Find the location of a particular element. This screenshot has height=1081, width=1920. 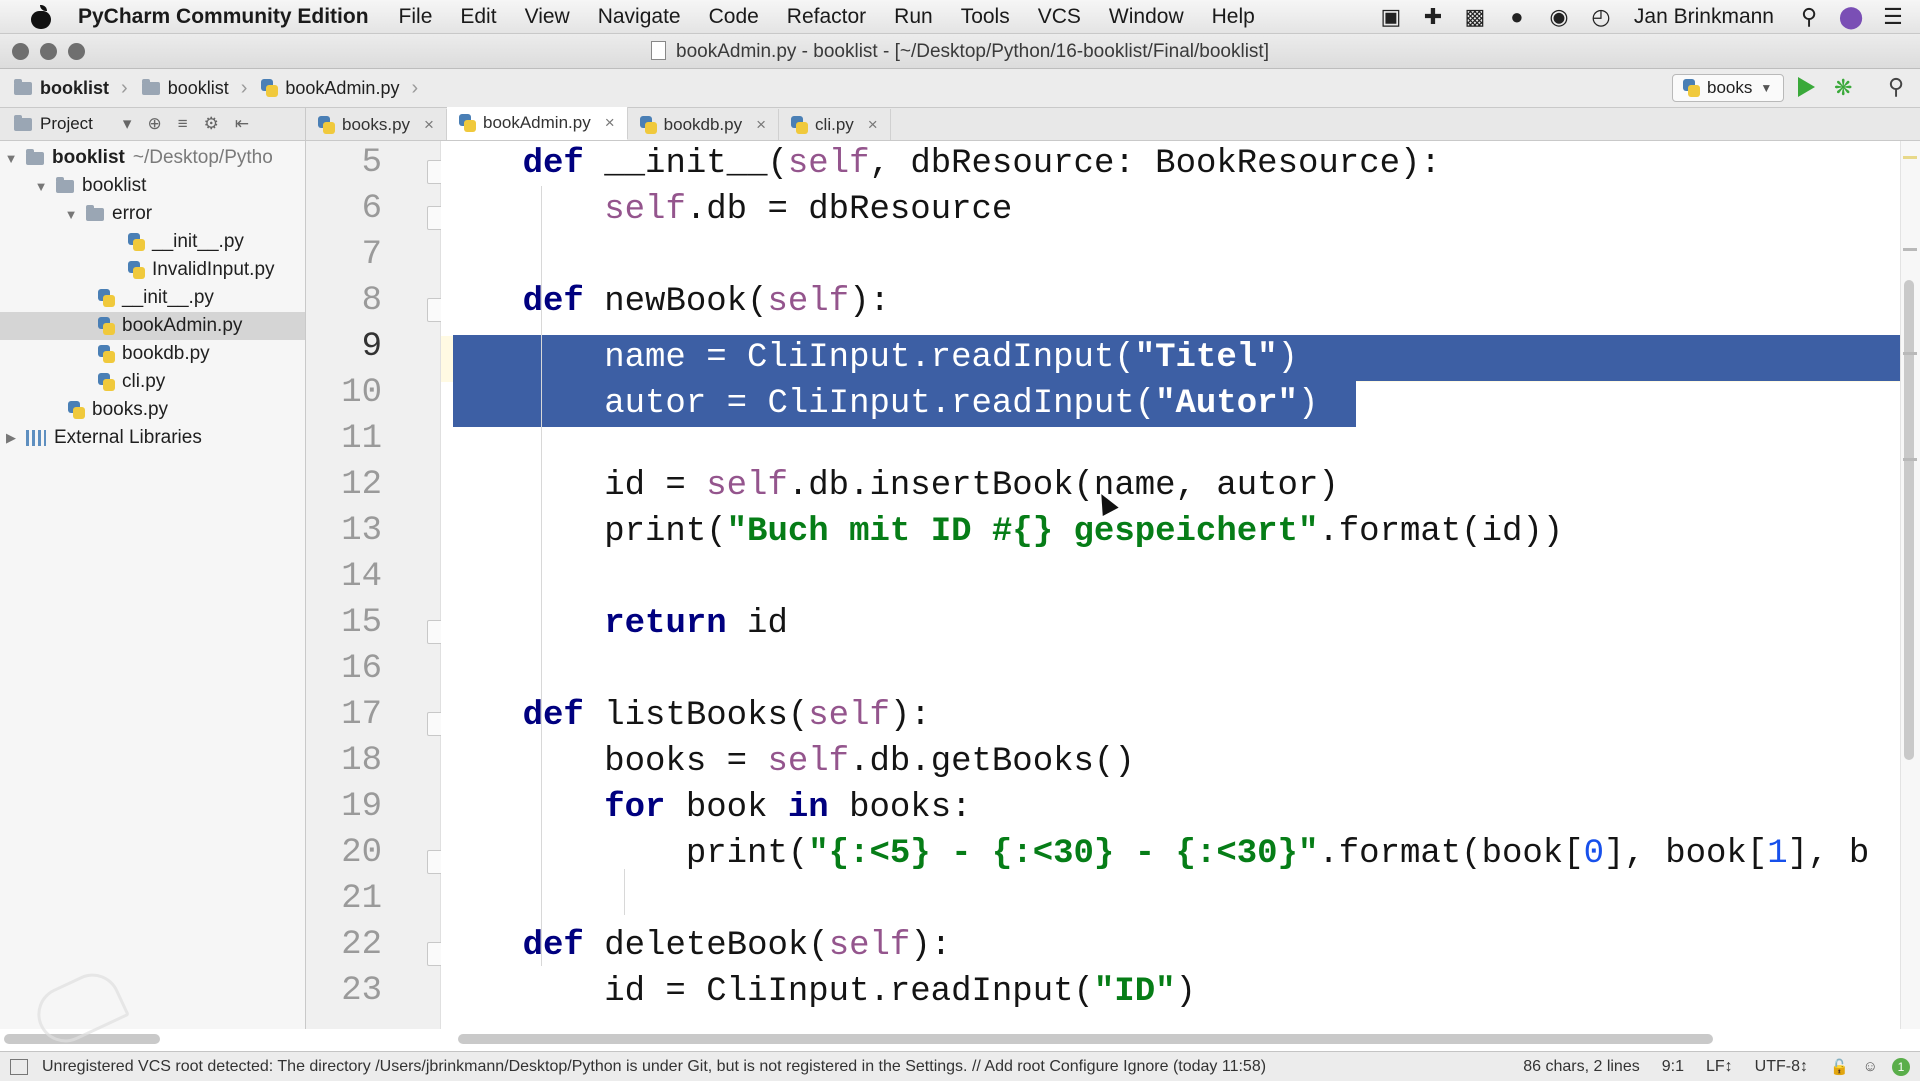

line-separator: LF↕ is located at coordinates (1719, 1067).